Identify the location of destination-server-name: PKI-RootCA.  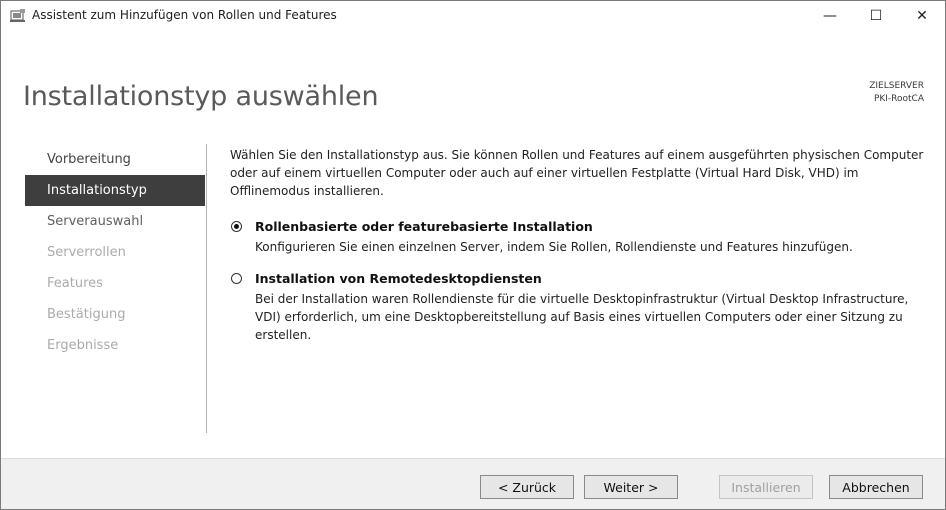
(898, 99).